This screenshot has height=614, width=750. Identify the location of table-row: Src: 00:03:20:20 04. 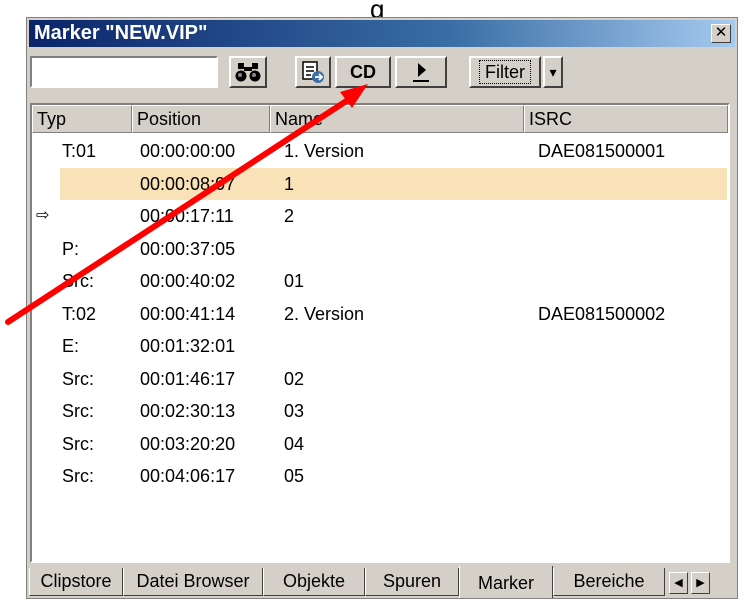
(380, 444).